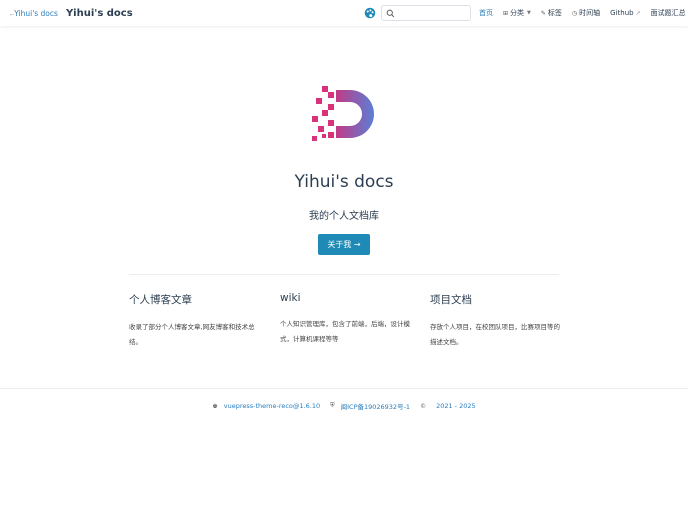 This screenshot has width=688, height=512. I want to click on color-palette-icon, so click(370, 13).